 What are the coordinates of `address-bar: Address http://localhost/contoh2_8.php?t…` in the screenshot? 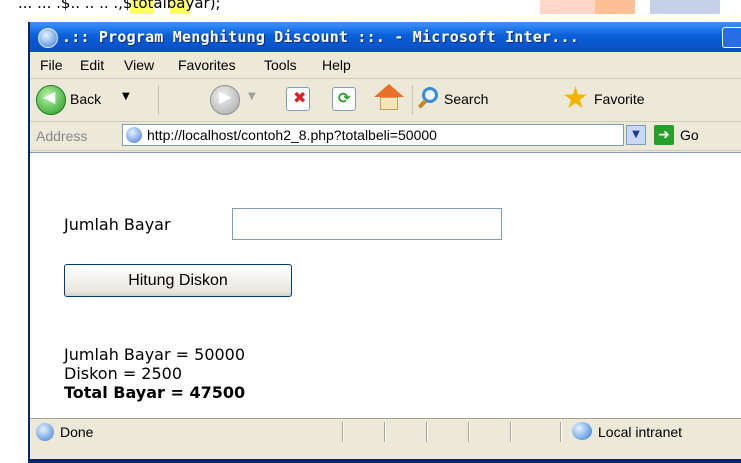 It's located at (385, 136).